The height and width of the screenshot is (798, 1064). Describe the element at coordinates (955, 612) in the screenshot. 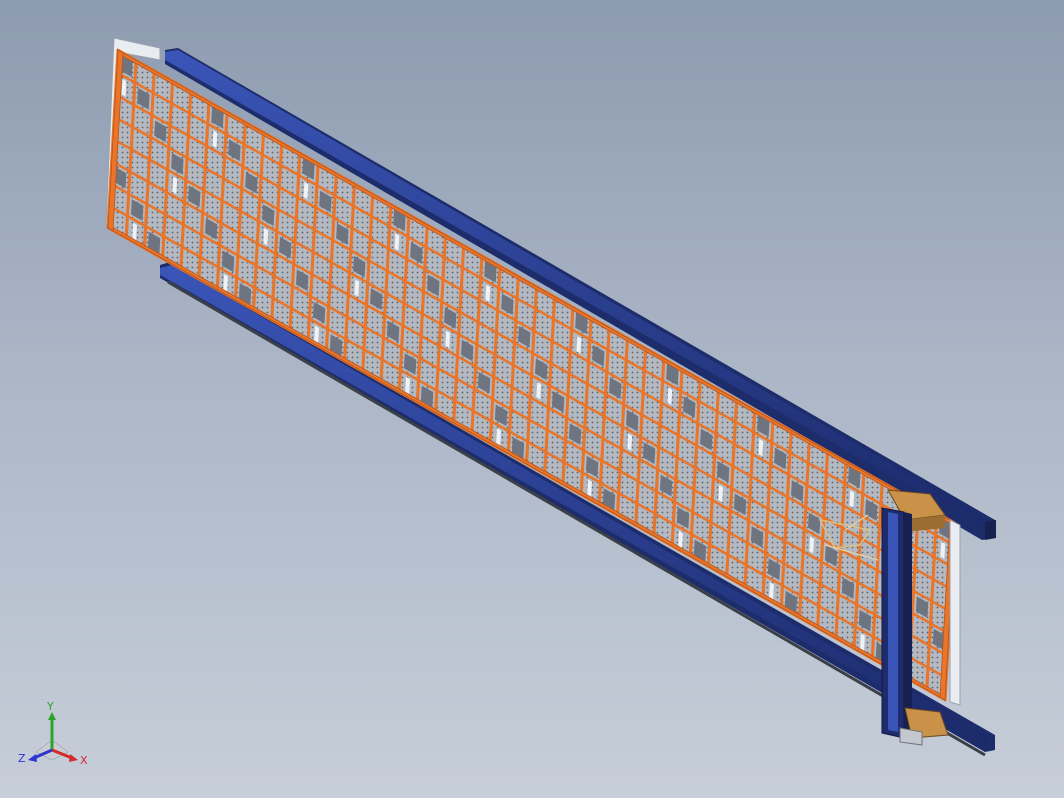

I see `right-end-plate` at that location.